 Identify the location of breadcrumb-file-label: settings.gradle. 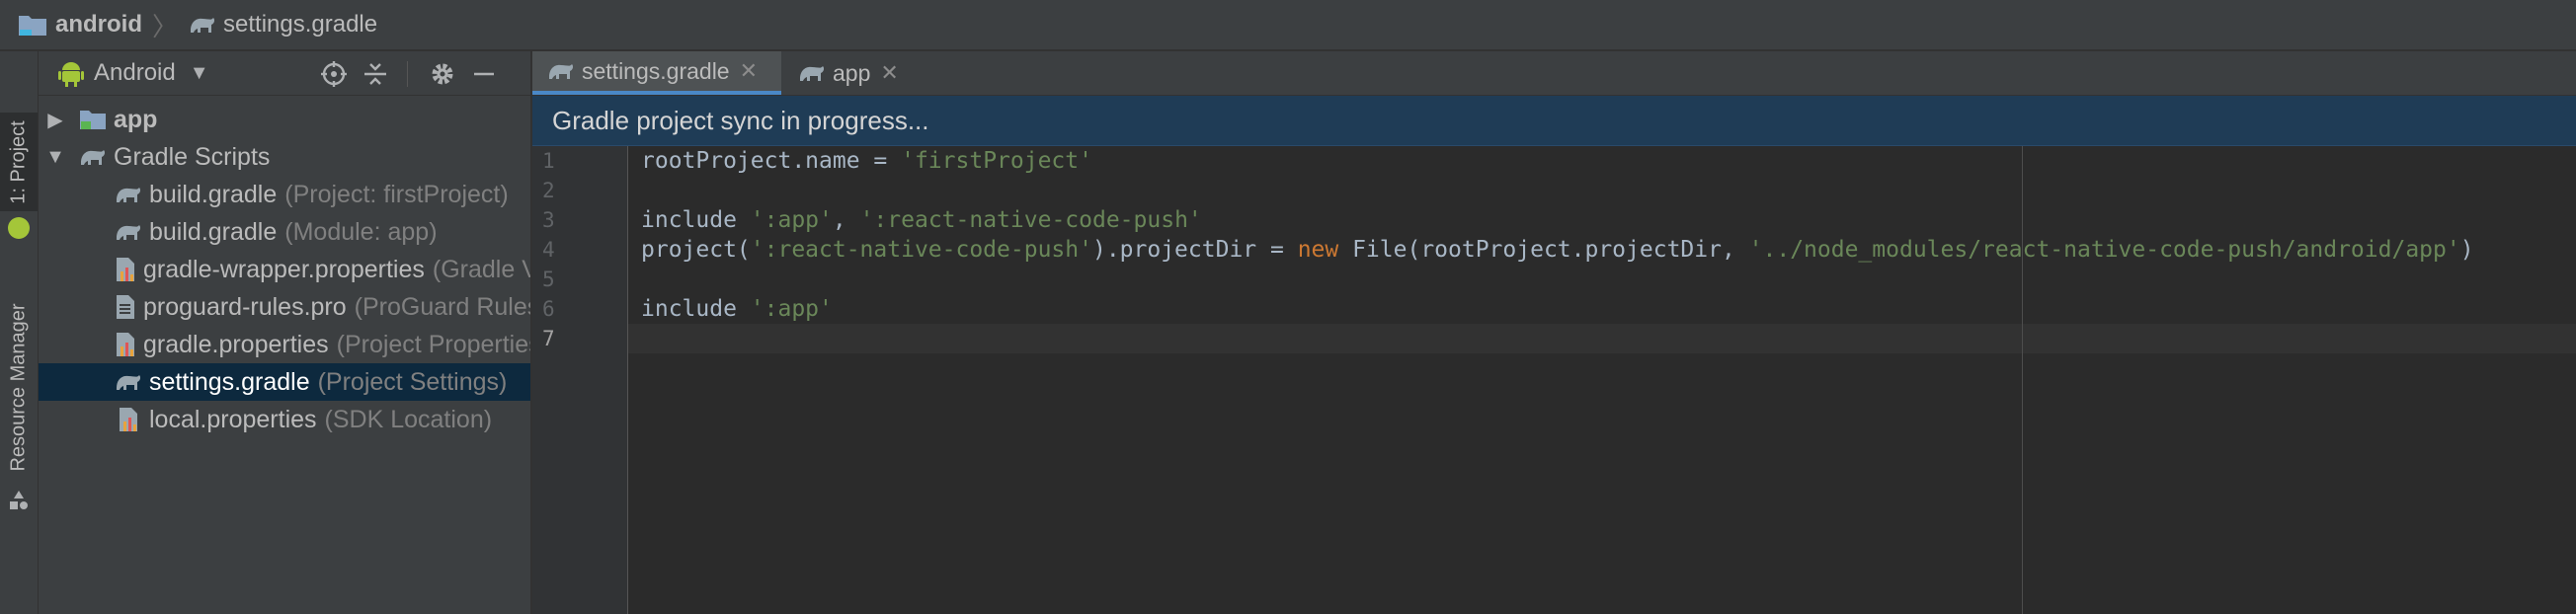
(300, 24).